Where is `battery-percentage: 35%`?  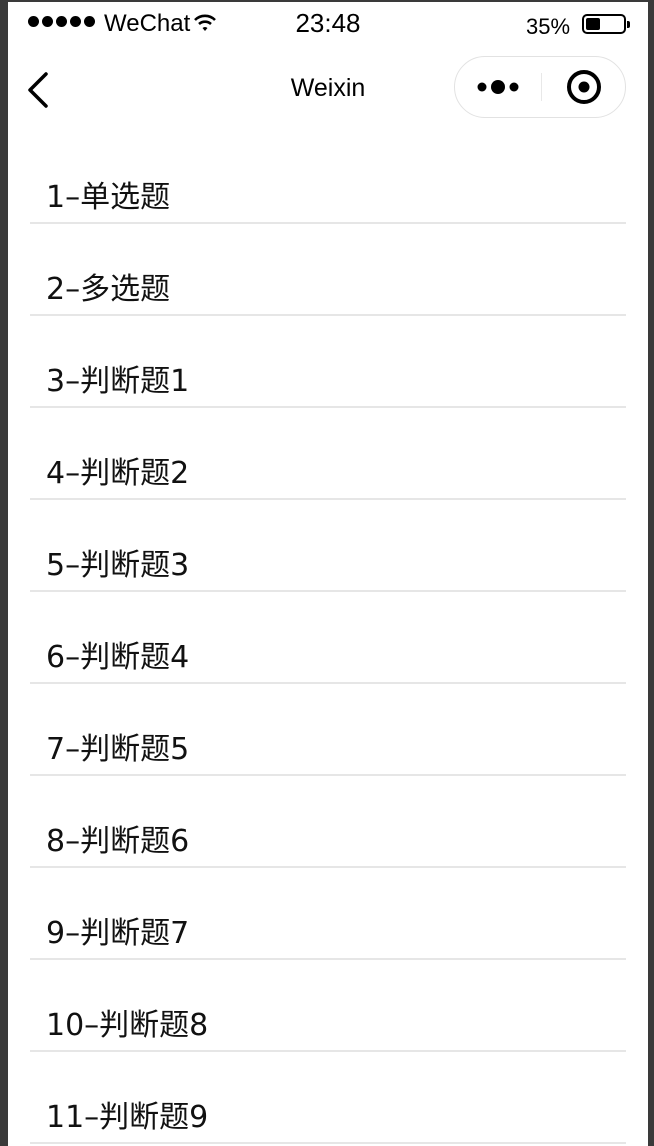 battery-percentage: 35% is located at coordinates (548, 26).